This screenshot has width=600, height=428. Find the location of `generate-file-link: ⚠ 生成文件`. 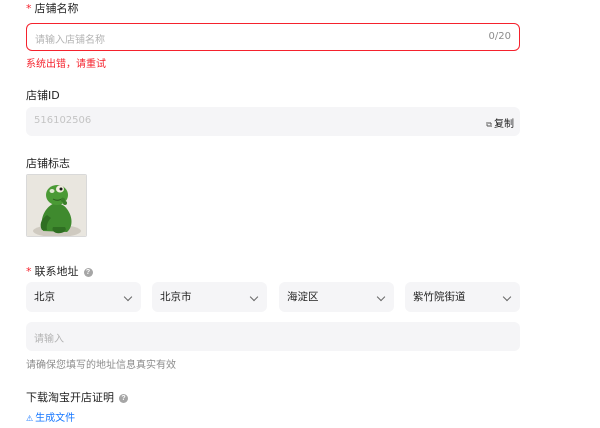

generate-file-link: ⚠ 生成文件 is located at coordinates (50, 416).